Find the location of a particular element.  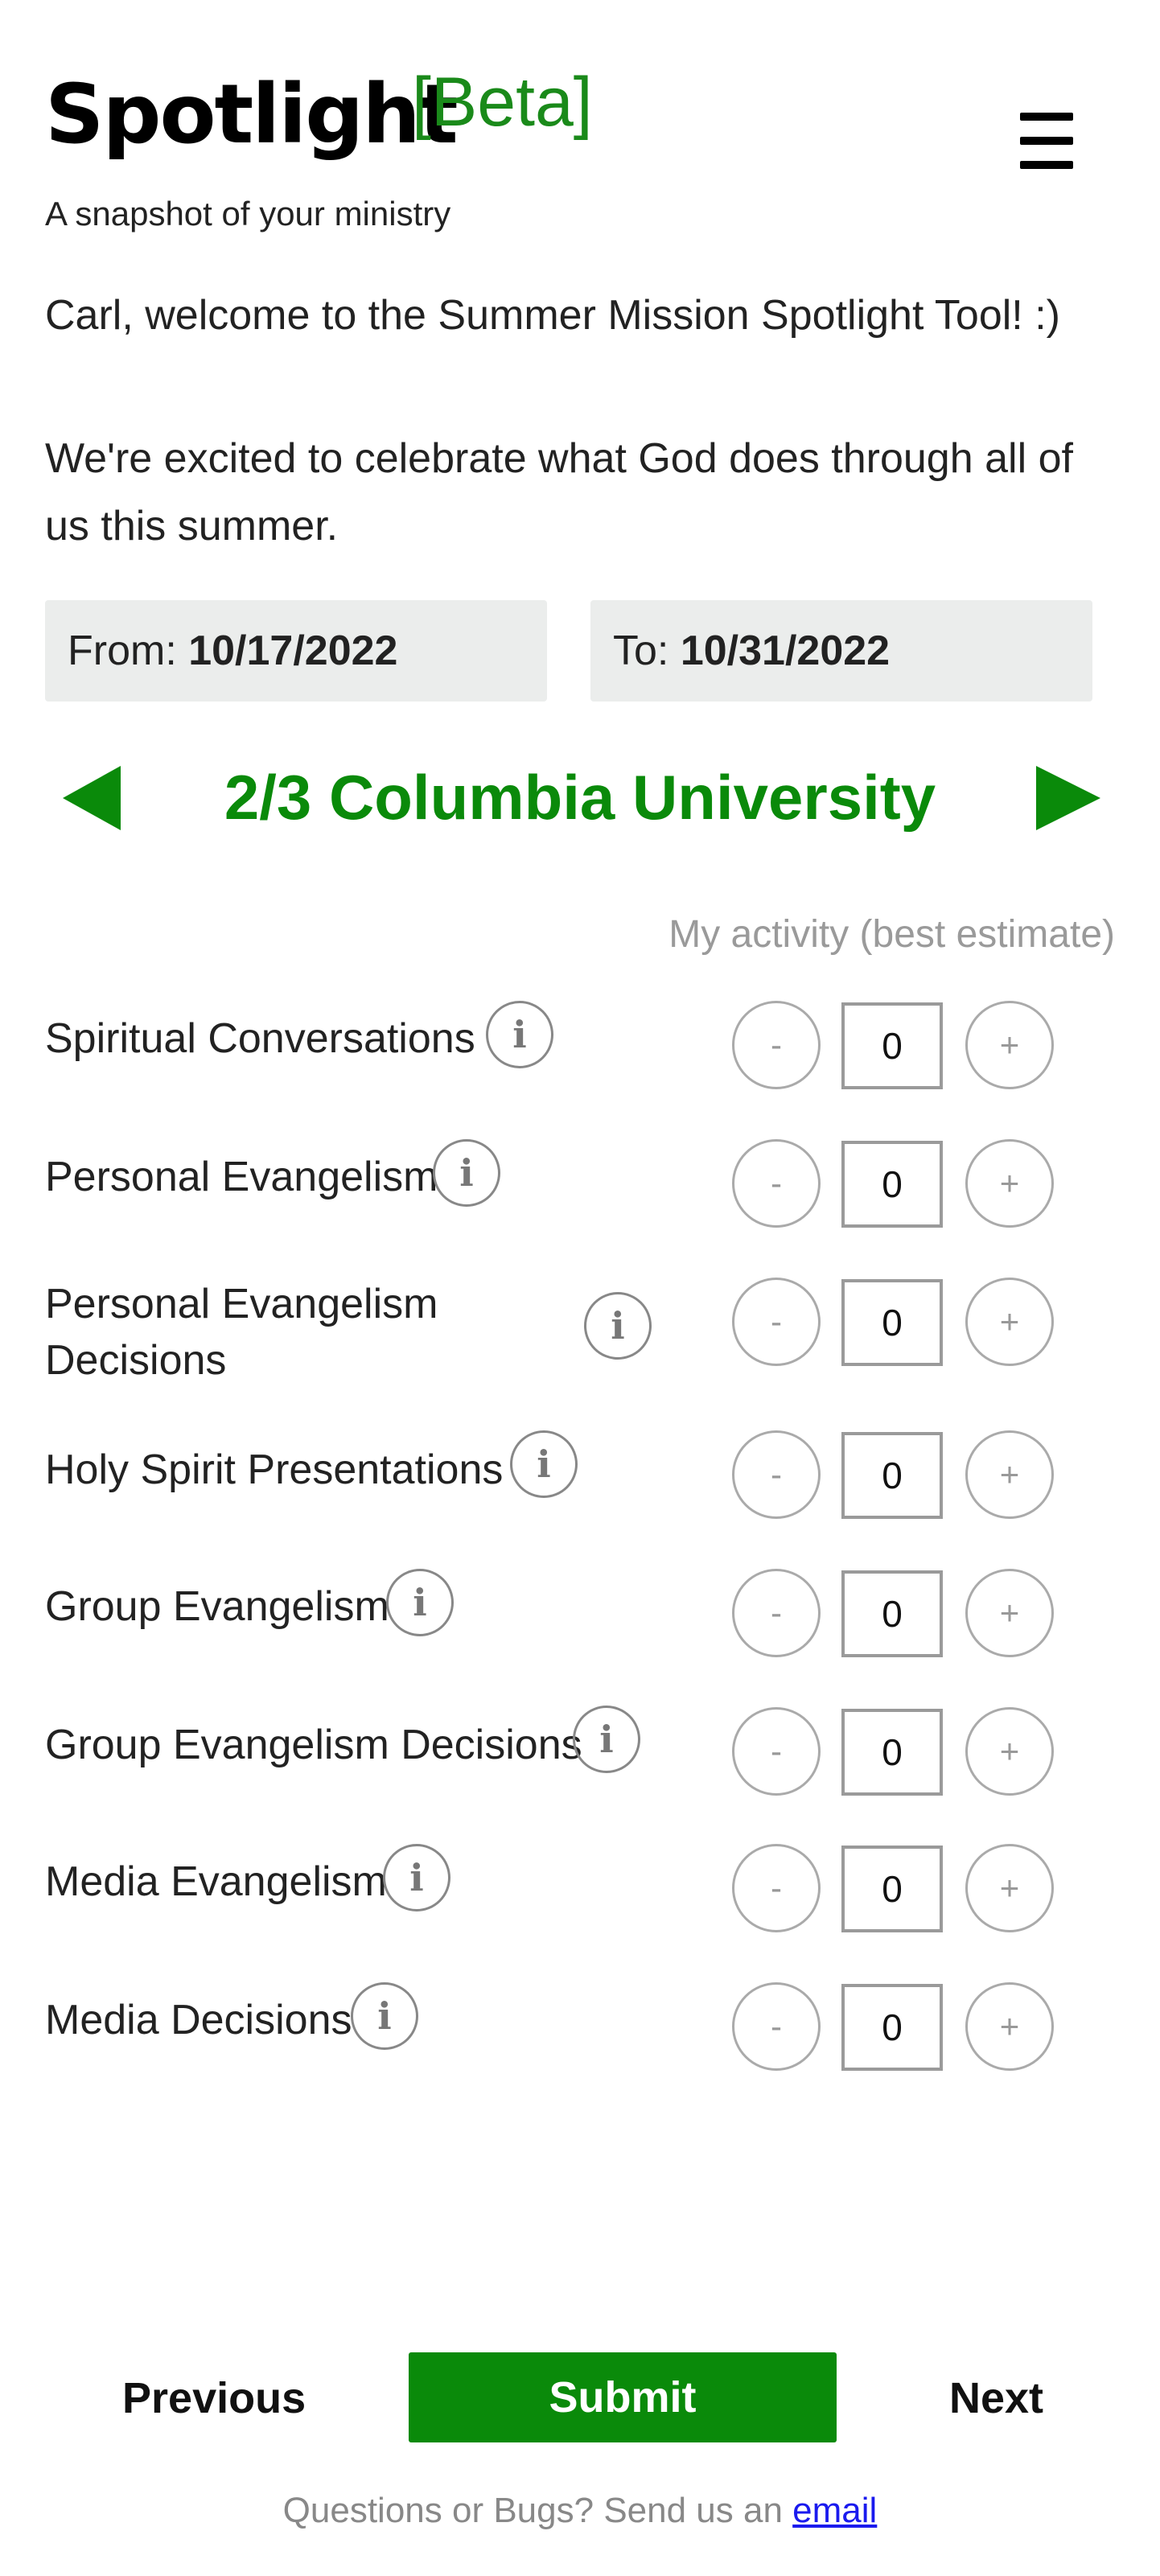

next-button: Next is located at coordinates (996, 2398).